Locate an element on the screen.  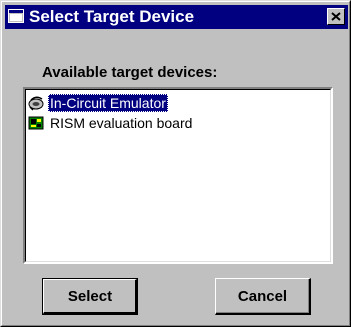
select-button-label: Select is located at coordinates (90, 296).